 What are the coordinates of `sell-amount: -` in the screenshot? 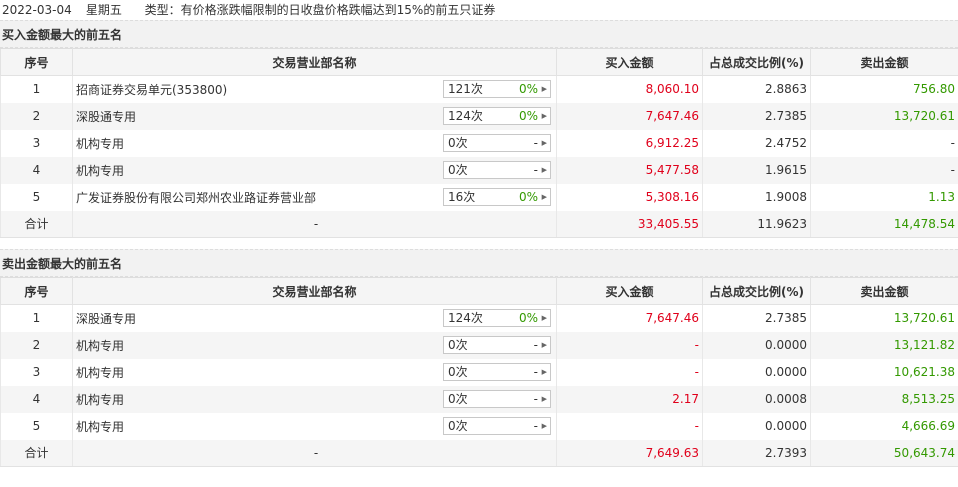 It's located at (884, 170).